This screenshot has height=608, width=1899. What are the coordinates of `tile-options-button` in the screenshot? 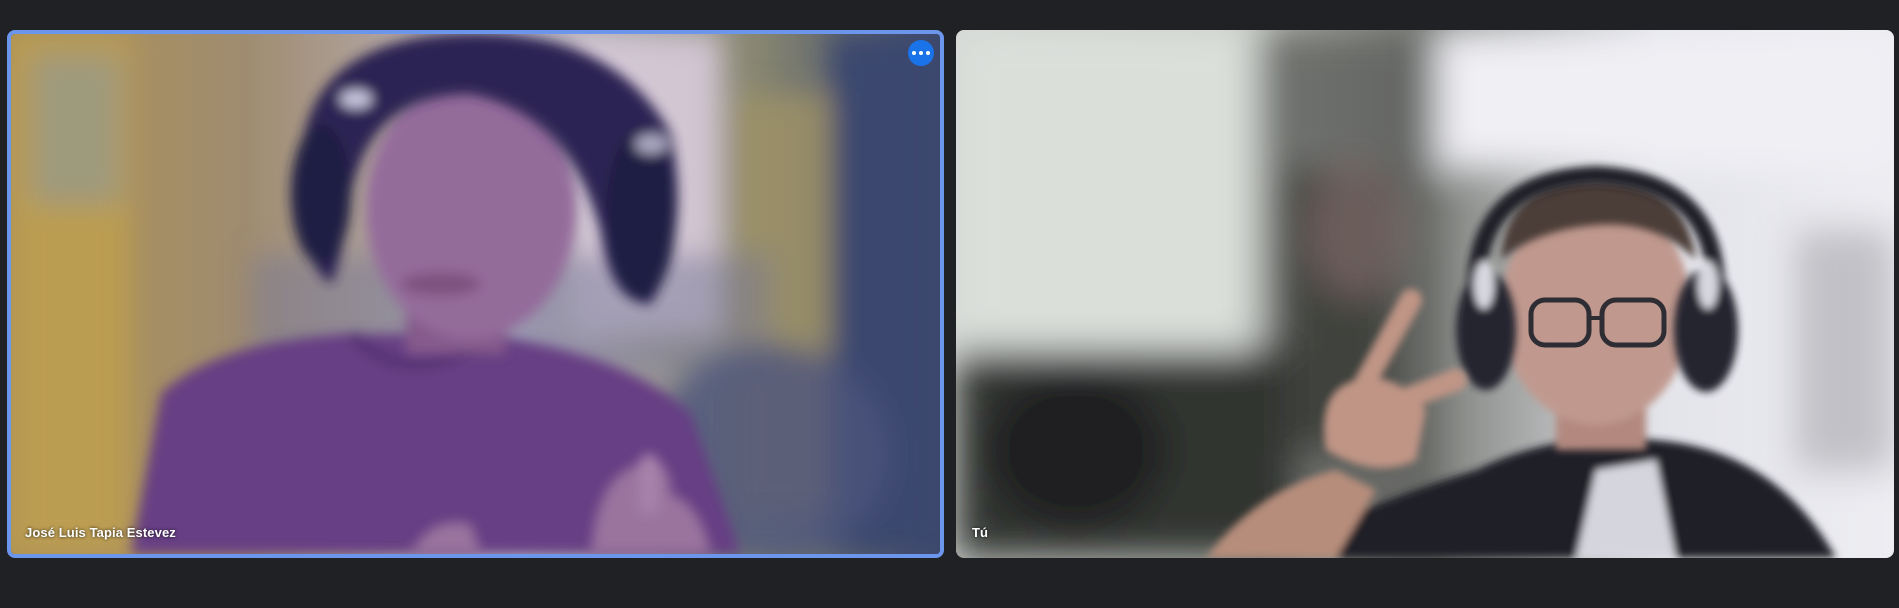 It's located at (921, 53).